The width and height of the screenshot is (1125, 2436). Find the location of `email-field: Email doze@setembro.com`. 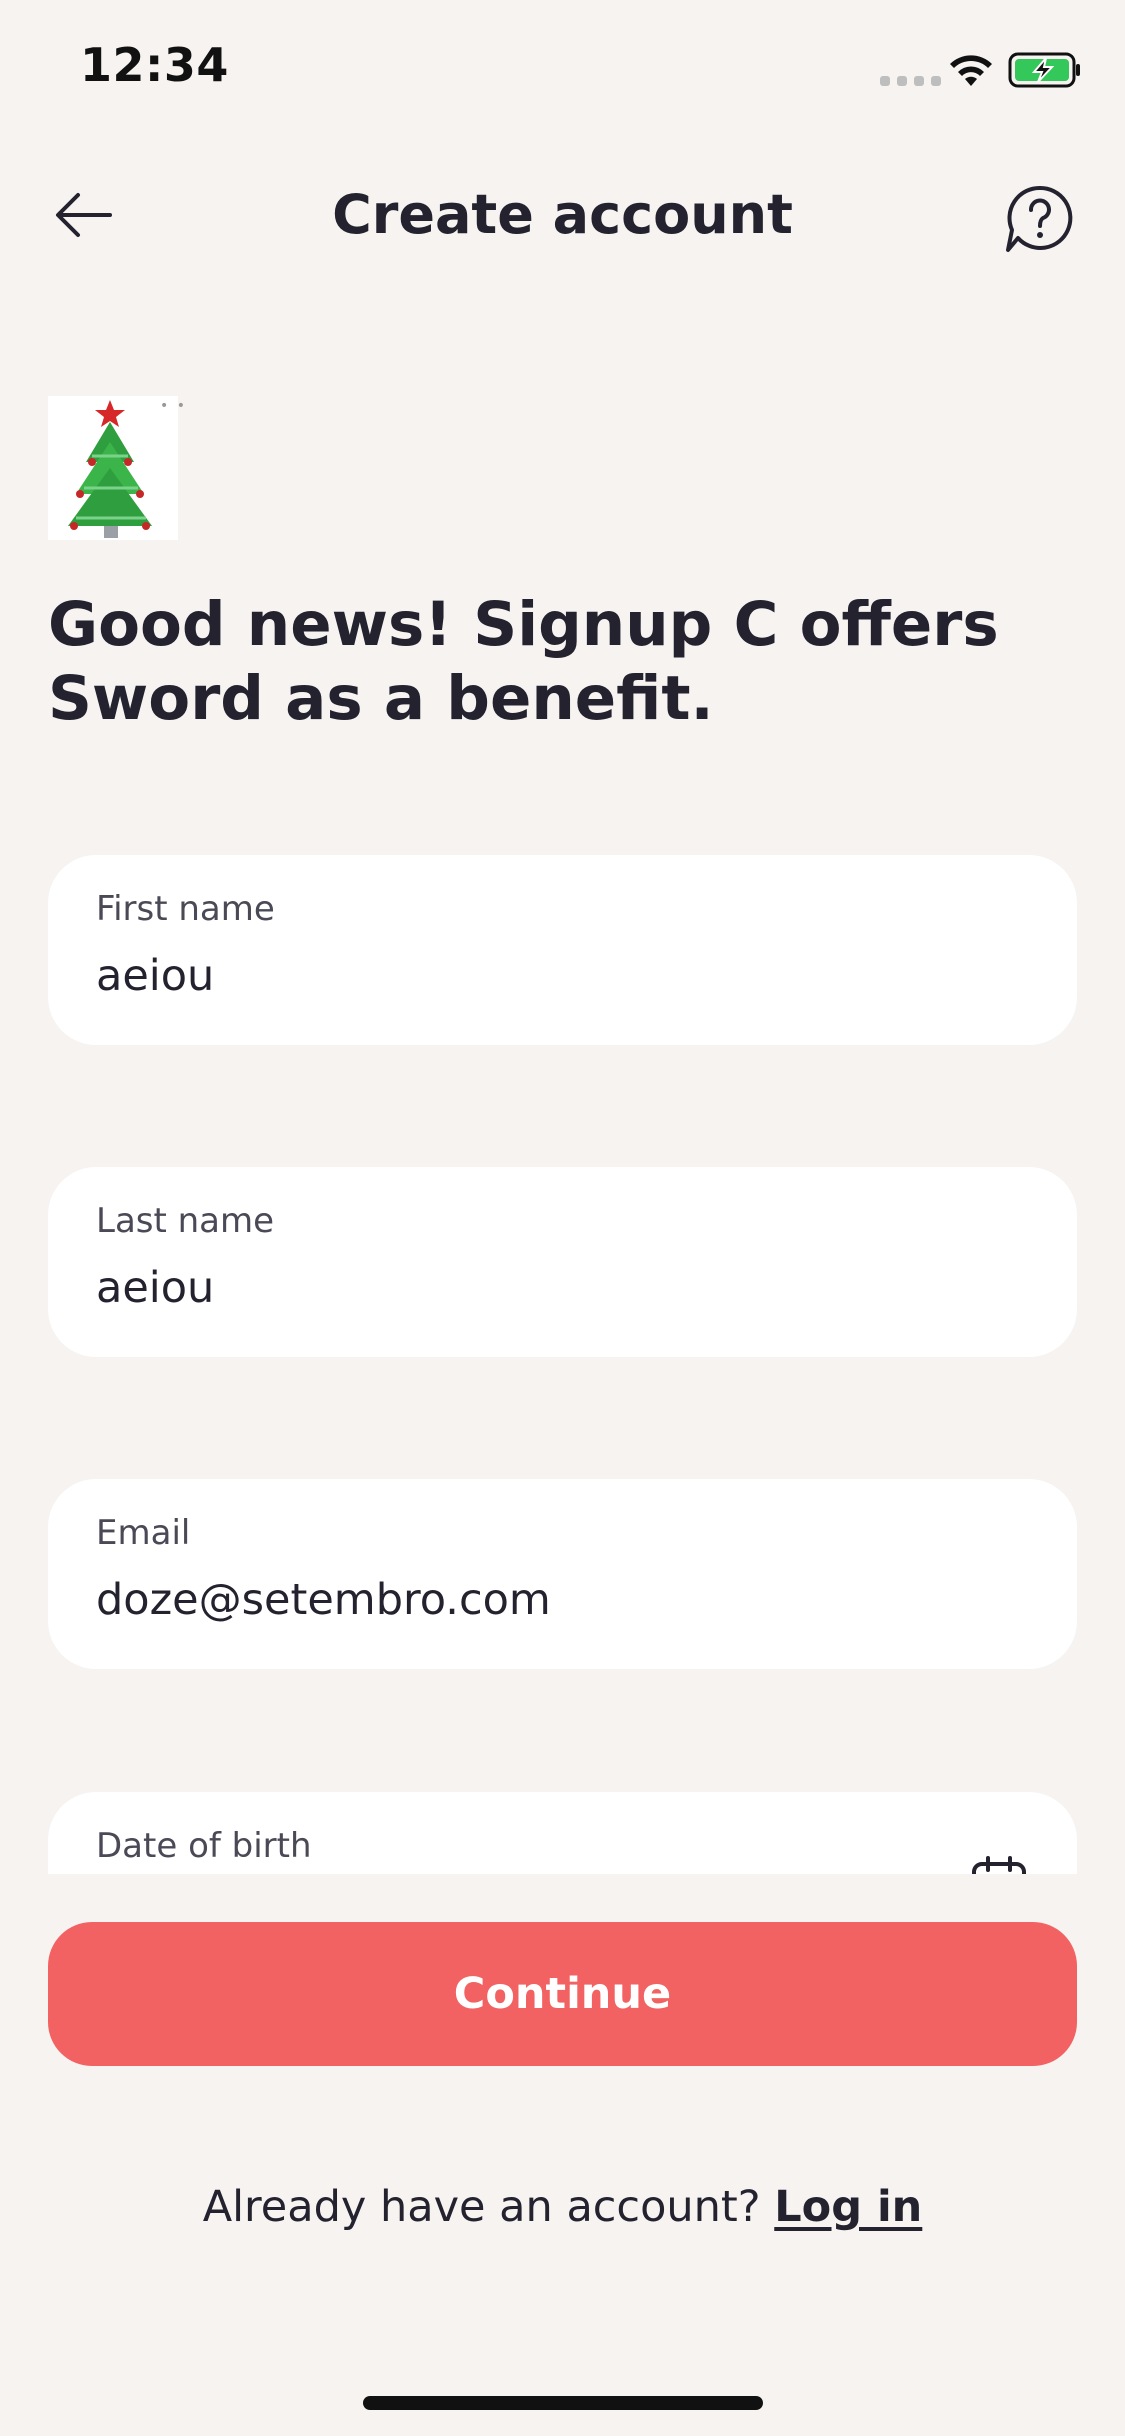

email-field: Email doze@setembro.com is located at coordinates (562, 1574).